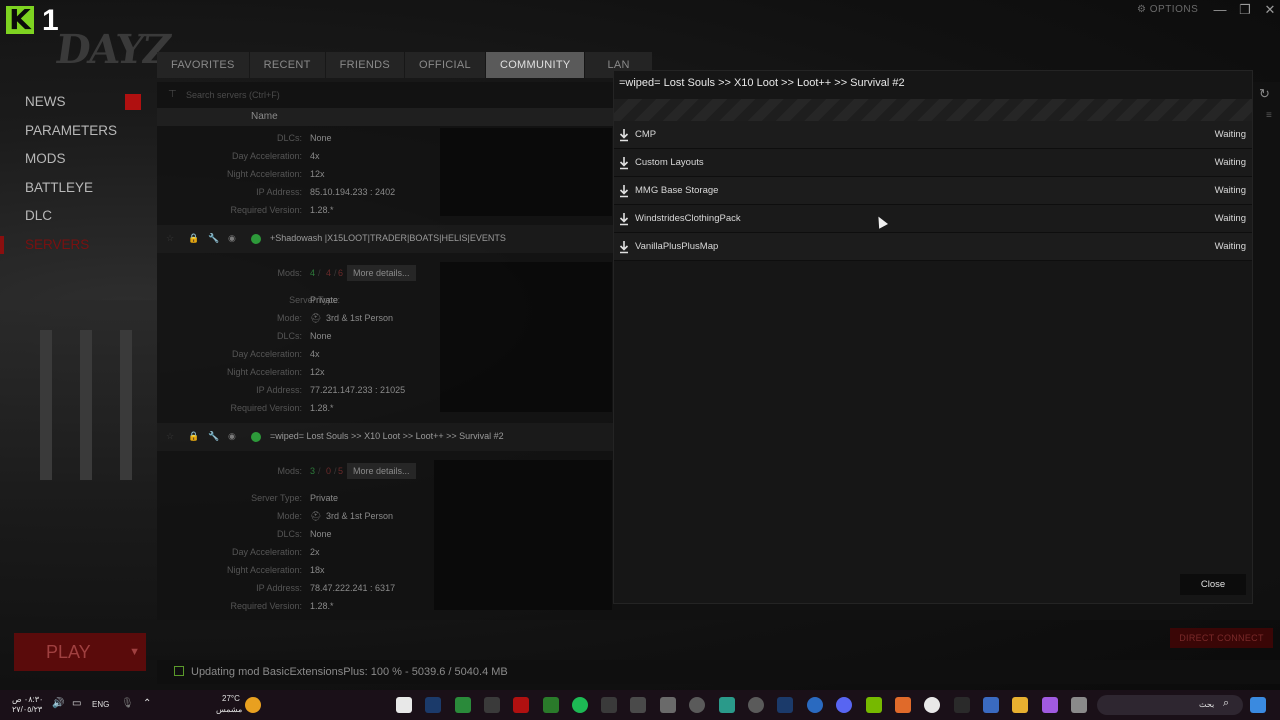 The image size is (1280, 720). What do you see at coordinates (78, 188) in the screenshot?
I see `nav-item-battleye: BATTLEYE` at bounding box center [78, 188].